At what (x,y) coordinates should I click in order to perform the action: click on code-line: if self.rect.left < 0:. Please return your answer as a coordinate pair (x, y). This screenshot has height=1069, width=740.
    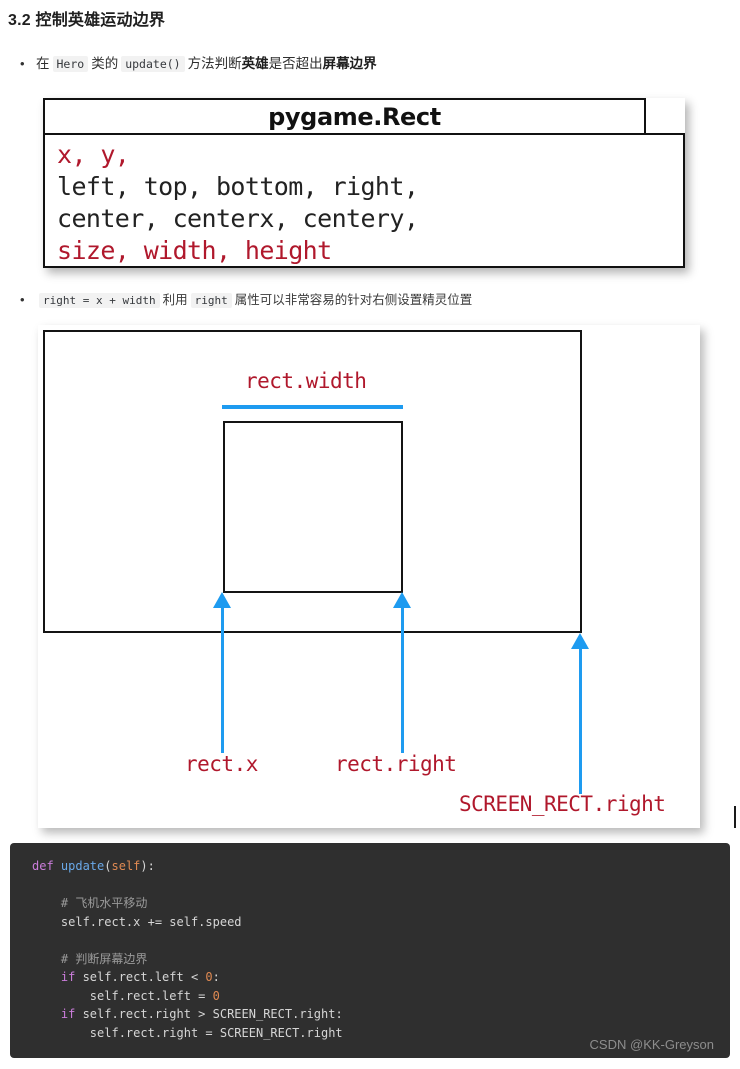
    Looking at the image, I should click on (381, 977).